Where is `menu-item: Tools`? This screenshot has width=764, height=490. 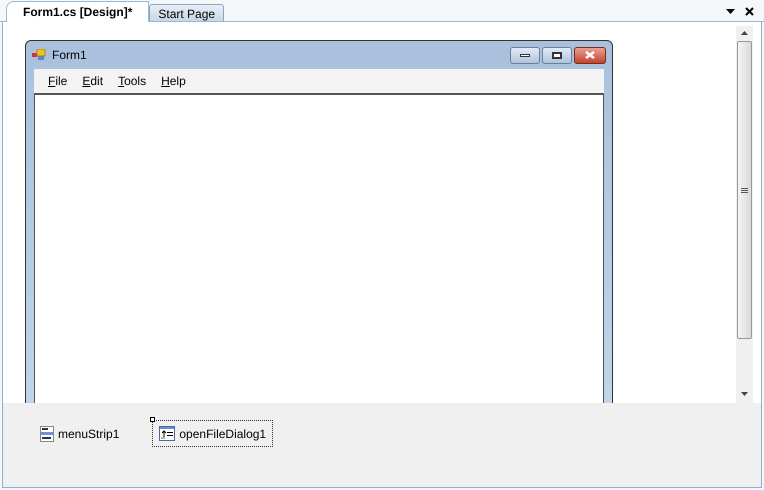 menu-item: Tools is located at coordinates (132, 81).